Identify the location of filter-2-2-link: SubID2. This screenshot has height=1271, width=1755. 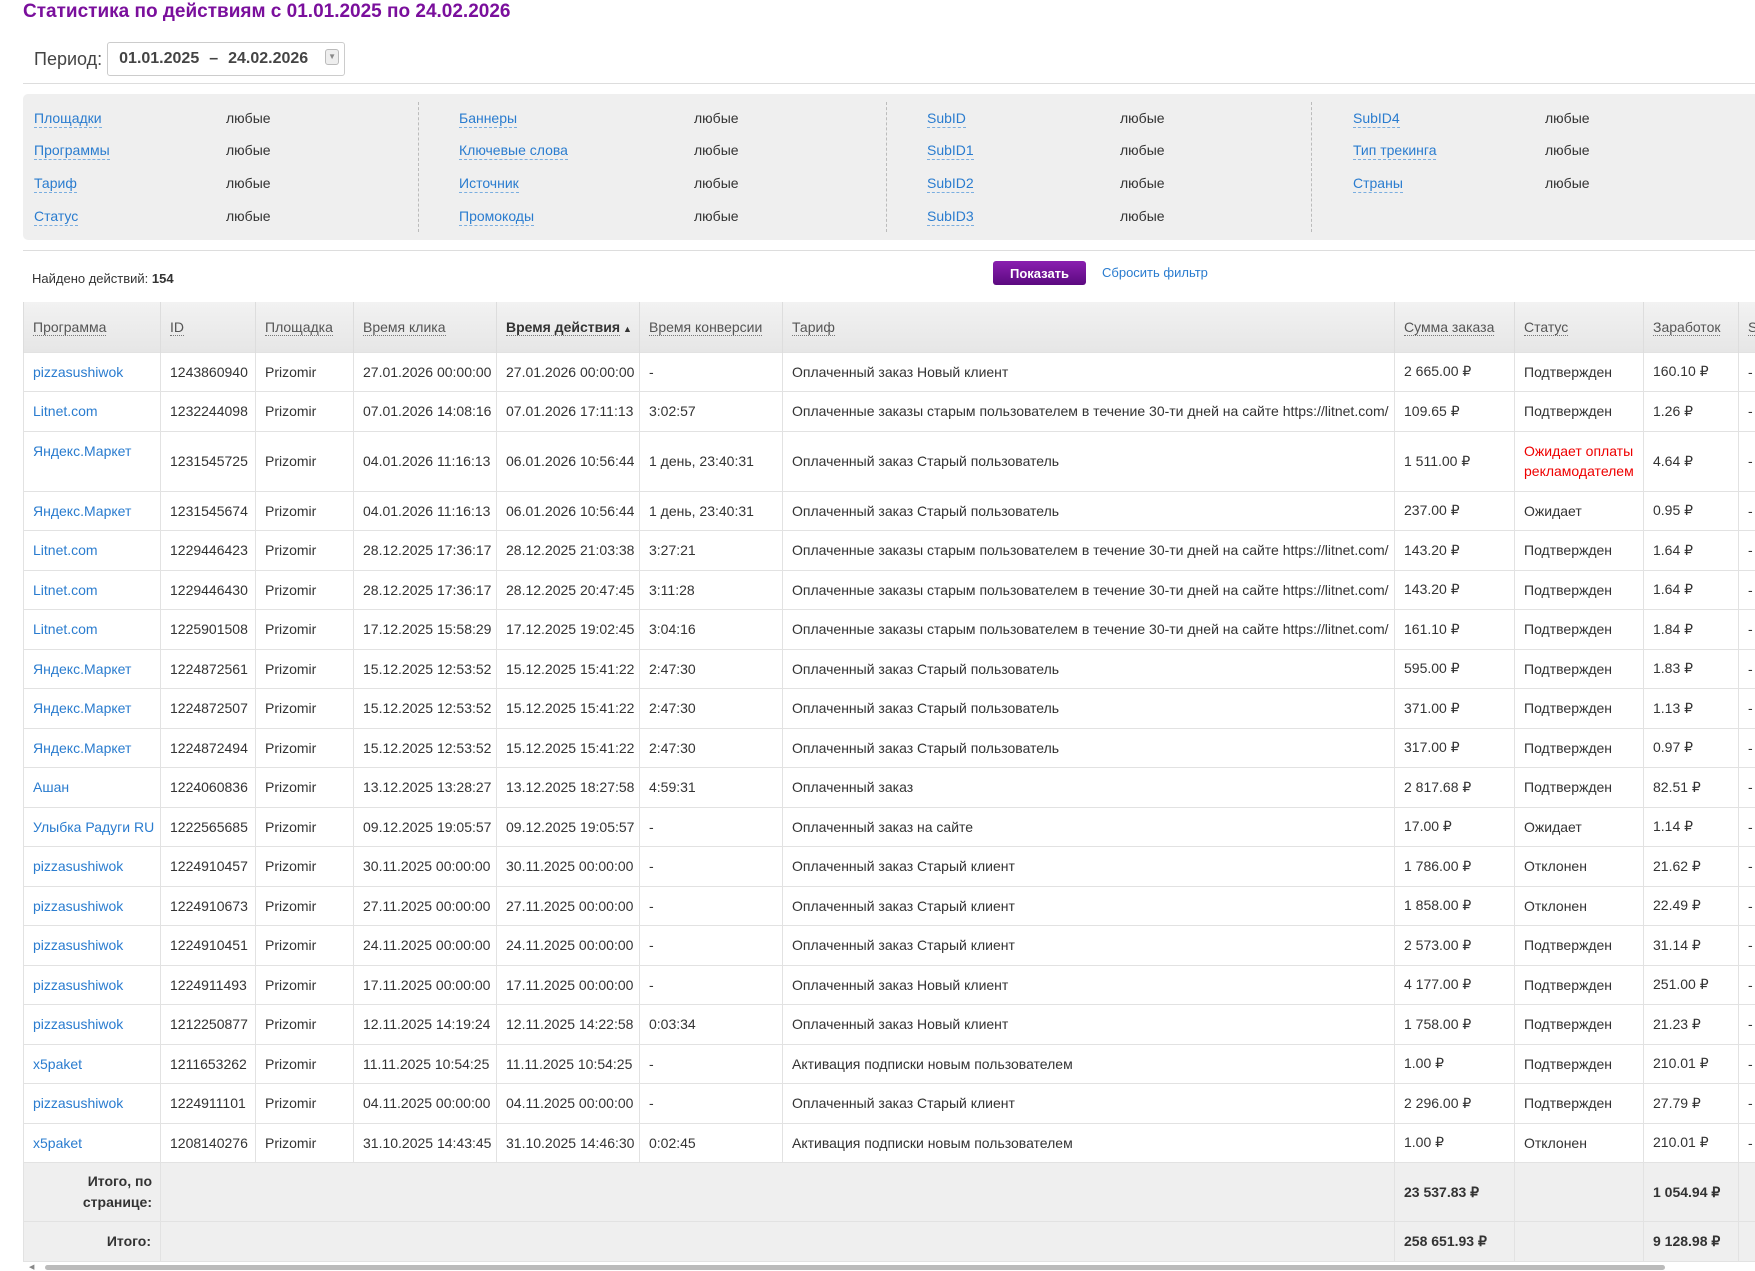
(950, 184).